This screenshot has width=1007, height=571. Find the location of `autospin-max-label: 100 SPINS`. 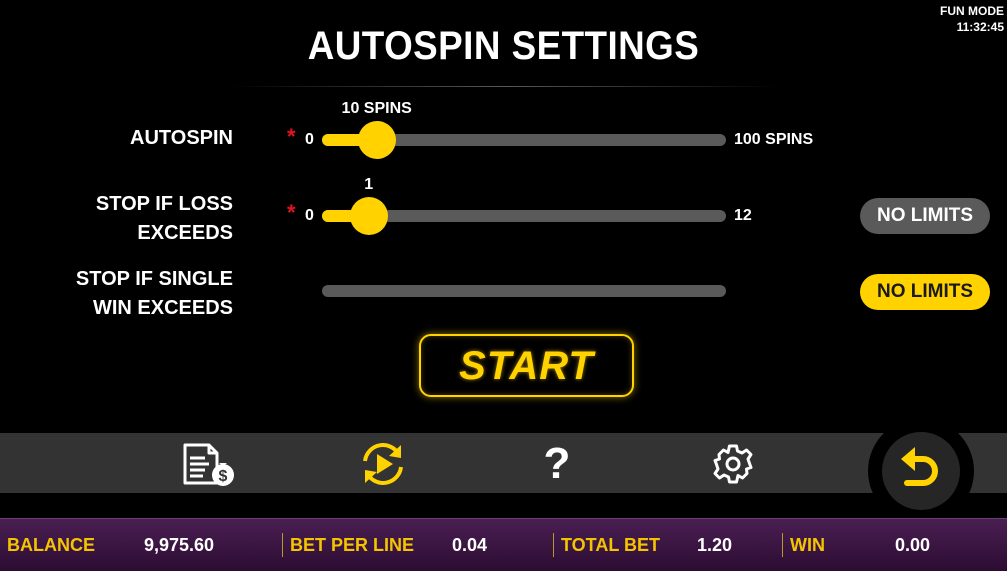

autospin-max-label: 100 SPINS is located at coordinates (774, 139).